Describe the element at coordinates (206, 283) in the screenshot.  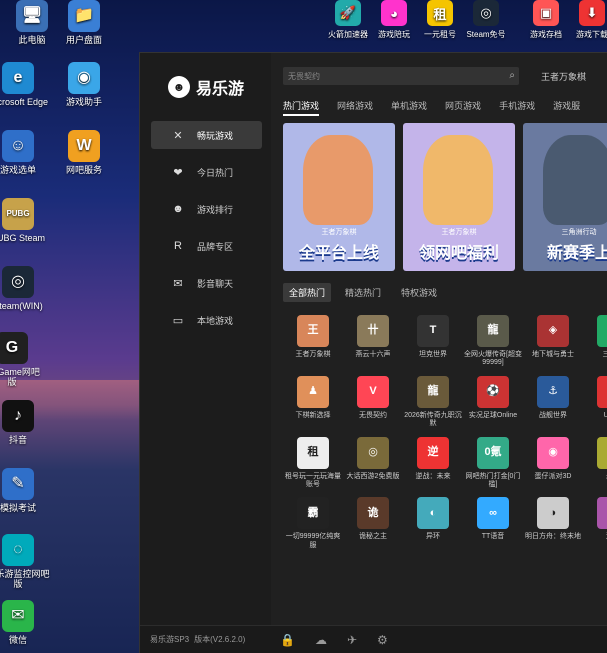
I see `sidebar-nav-item: ✉ 影音聊天` at that location.